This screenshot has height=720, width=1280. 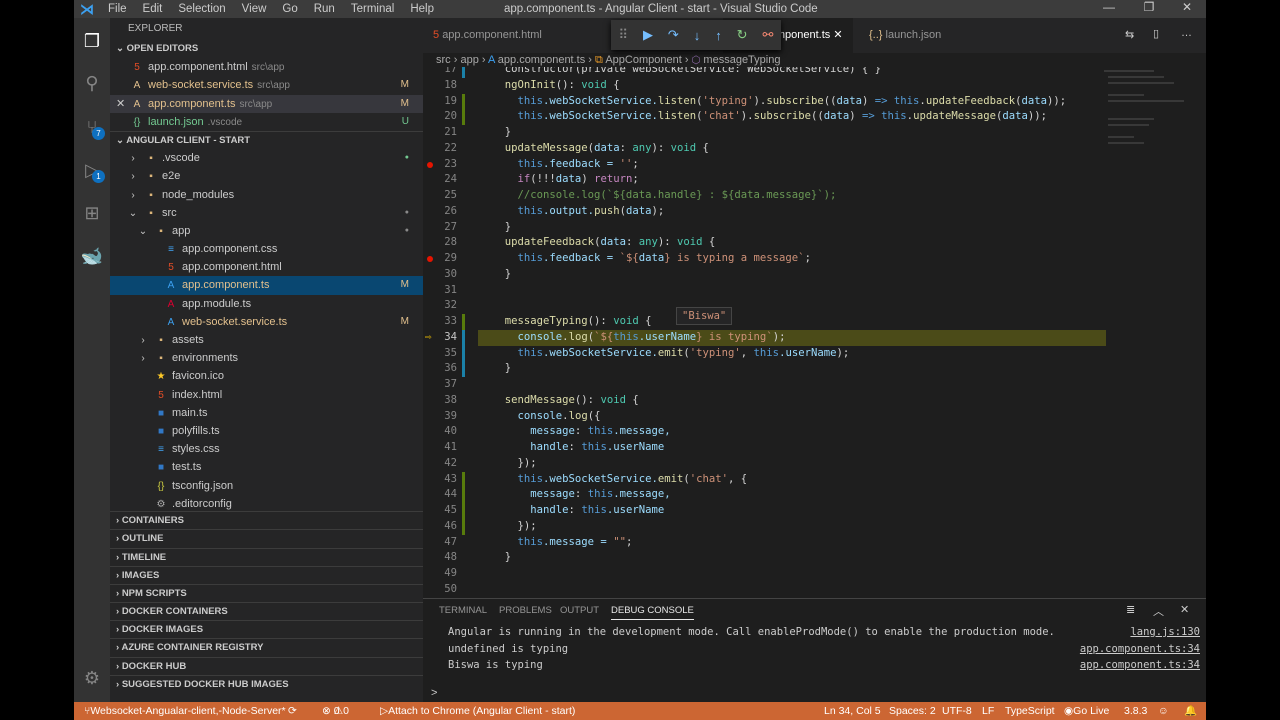 What do you see at coordinates (266, 376) in the screenshot?
I see `tree-item: ★ favicon.ico` at bounding box center [266, 376].